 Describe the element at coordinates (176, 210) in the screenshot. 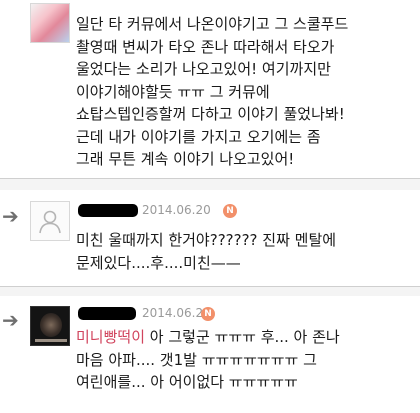

I see `comment-date: 2014.06.20` at that location.